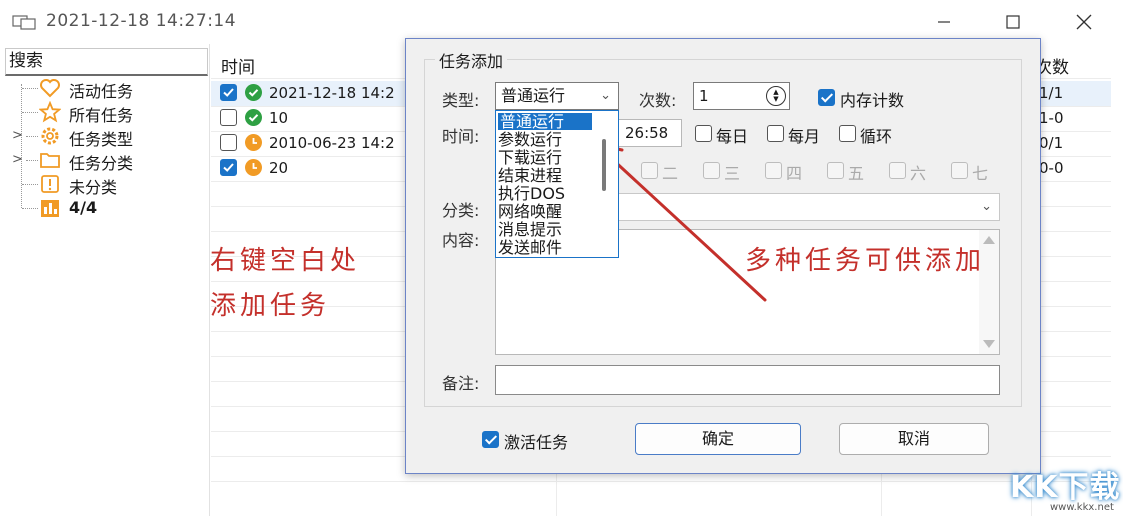 The image size is (1123, 516). What do you see at coordinates (703, 133) in the screenshot?
I see `daily-checkbox` at bounding box center [703, 133].